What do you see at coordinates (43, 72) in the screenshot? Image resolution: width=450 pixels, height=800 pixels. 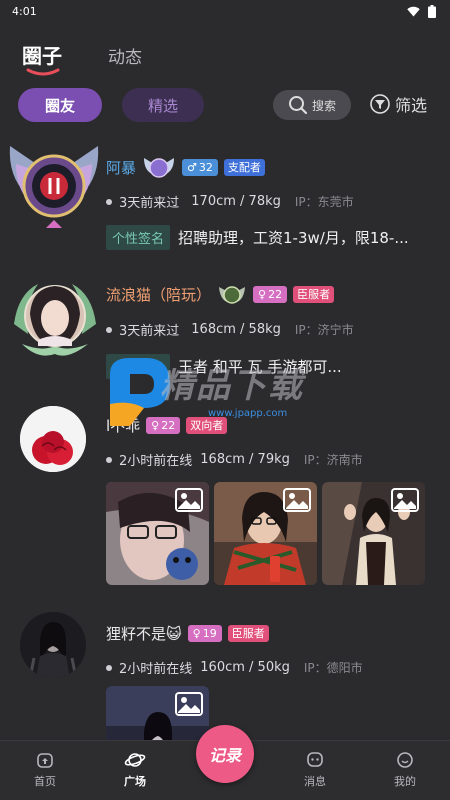 I see `tab-underline` at bounding box center [43, 72].